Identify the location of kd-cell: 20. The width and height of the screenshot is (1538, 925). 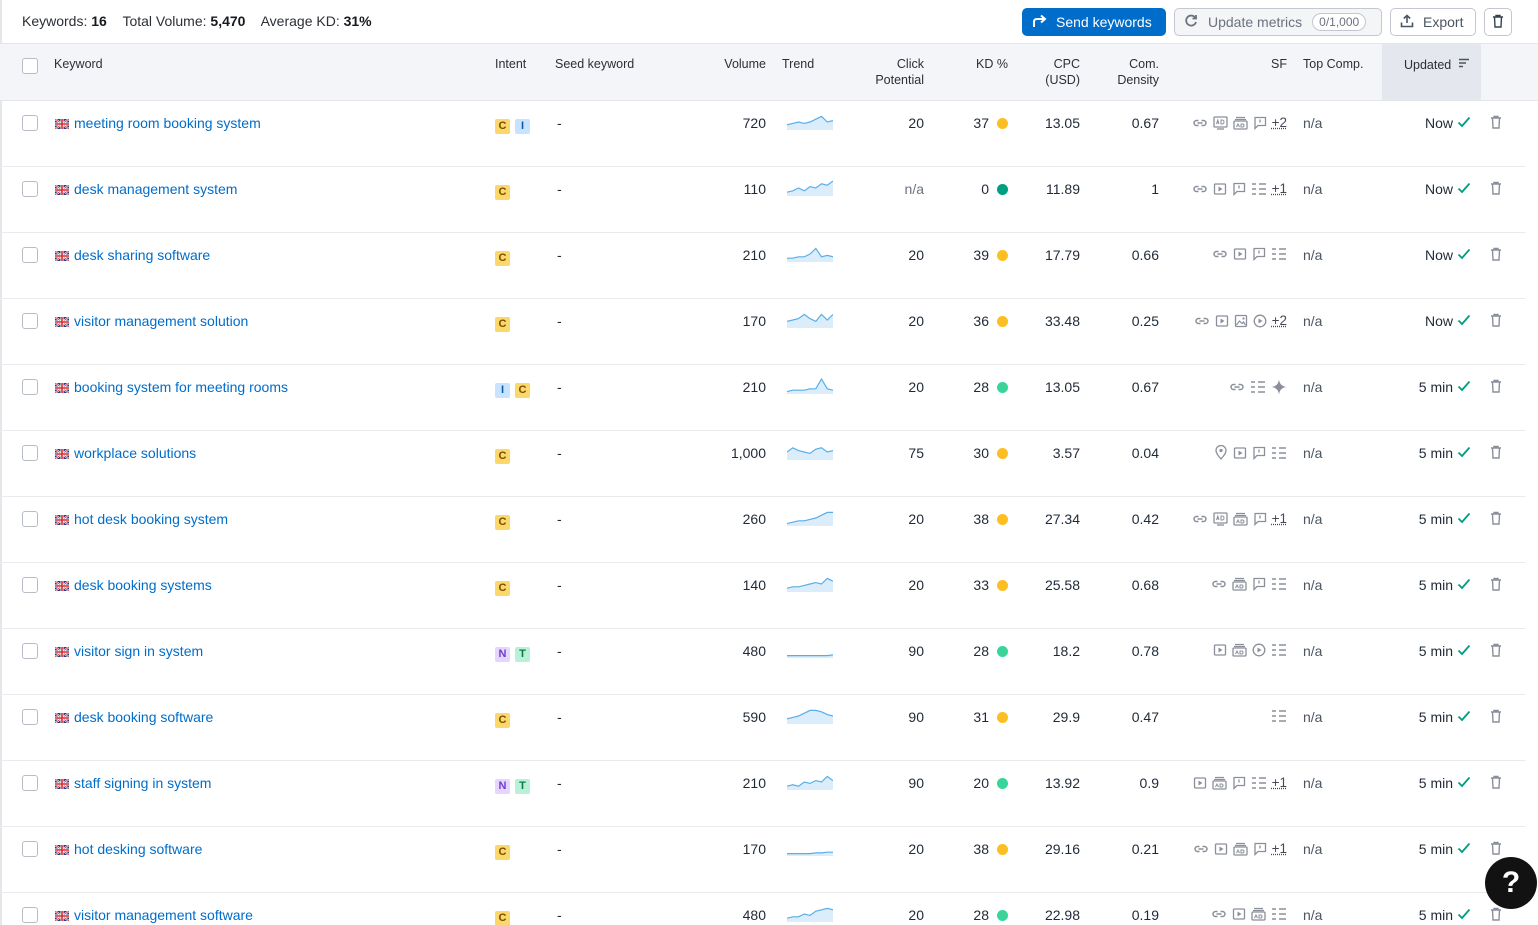
(974, 783).